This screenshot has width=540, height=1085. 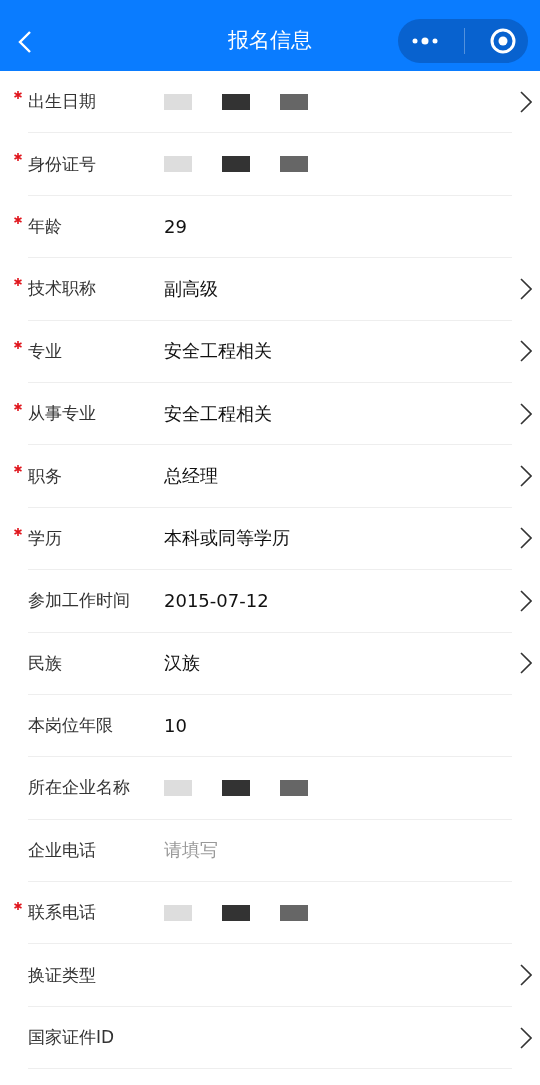 What do you see at coordinates (45, 663) in the screenshot?
I see `field-label: 民族` at bounding box center [45, 663].